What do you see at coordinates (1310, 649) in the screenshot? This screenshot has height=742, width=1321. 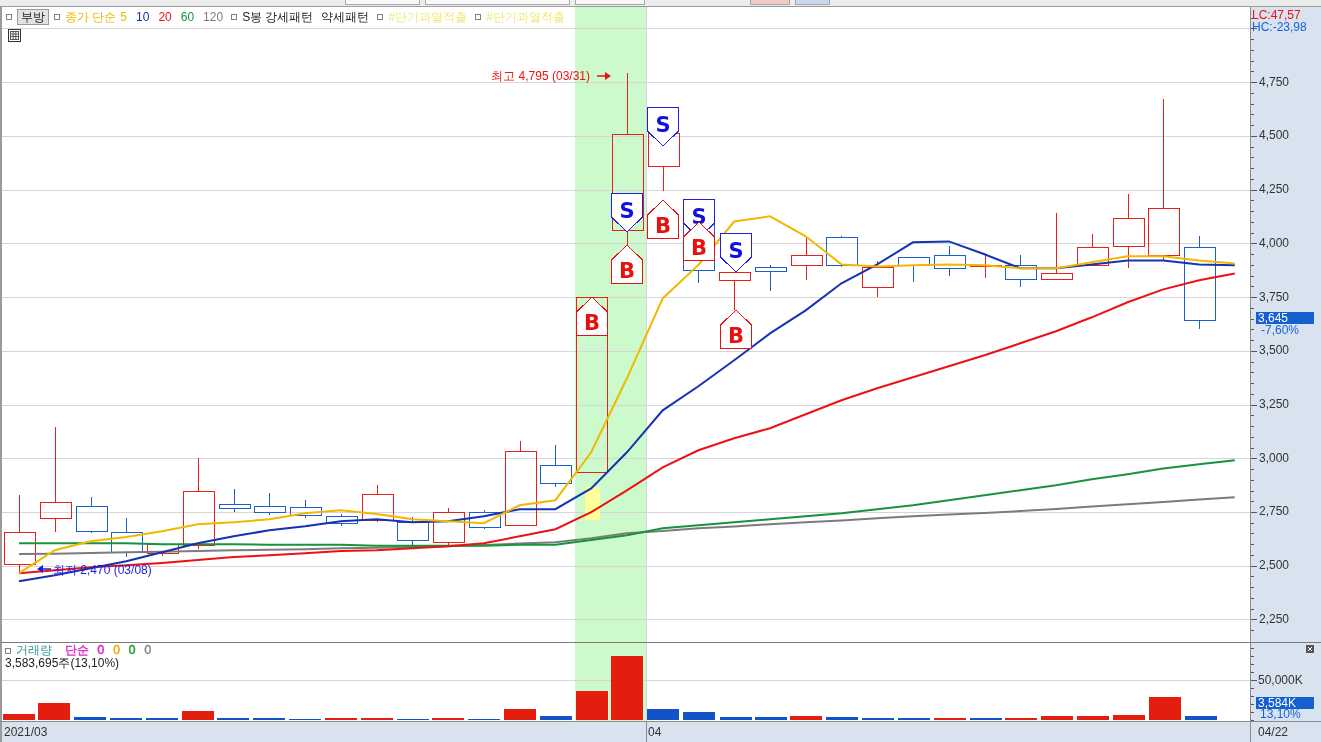 I see `close-icon` at bounding box center [1310, 649].